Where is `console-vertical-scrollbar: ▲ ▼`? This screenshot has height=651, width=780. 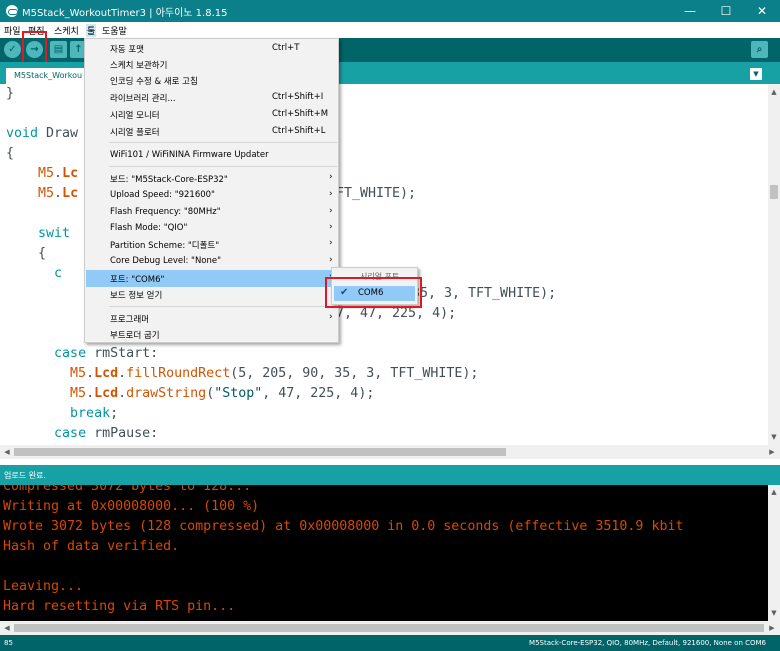 console-vertical-scrollbar: ▲ ▼ is located at coordinates (774, 553).